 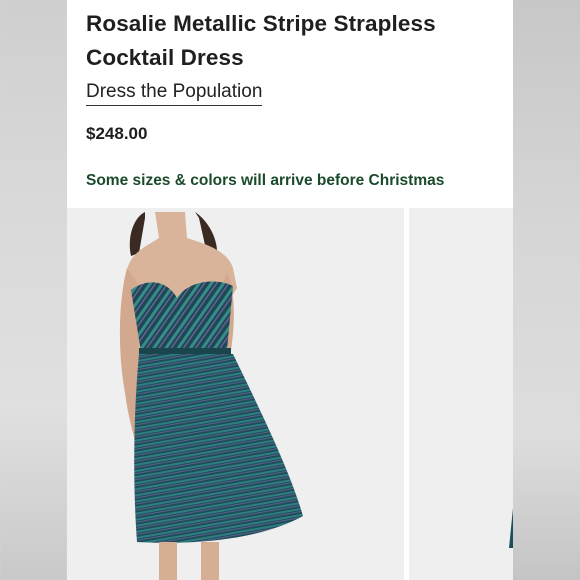 I want to click on blurred-background-right, so click(x=546, y=290).